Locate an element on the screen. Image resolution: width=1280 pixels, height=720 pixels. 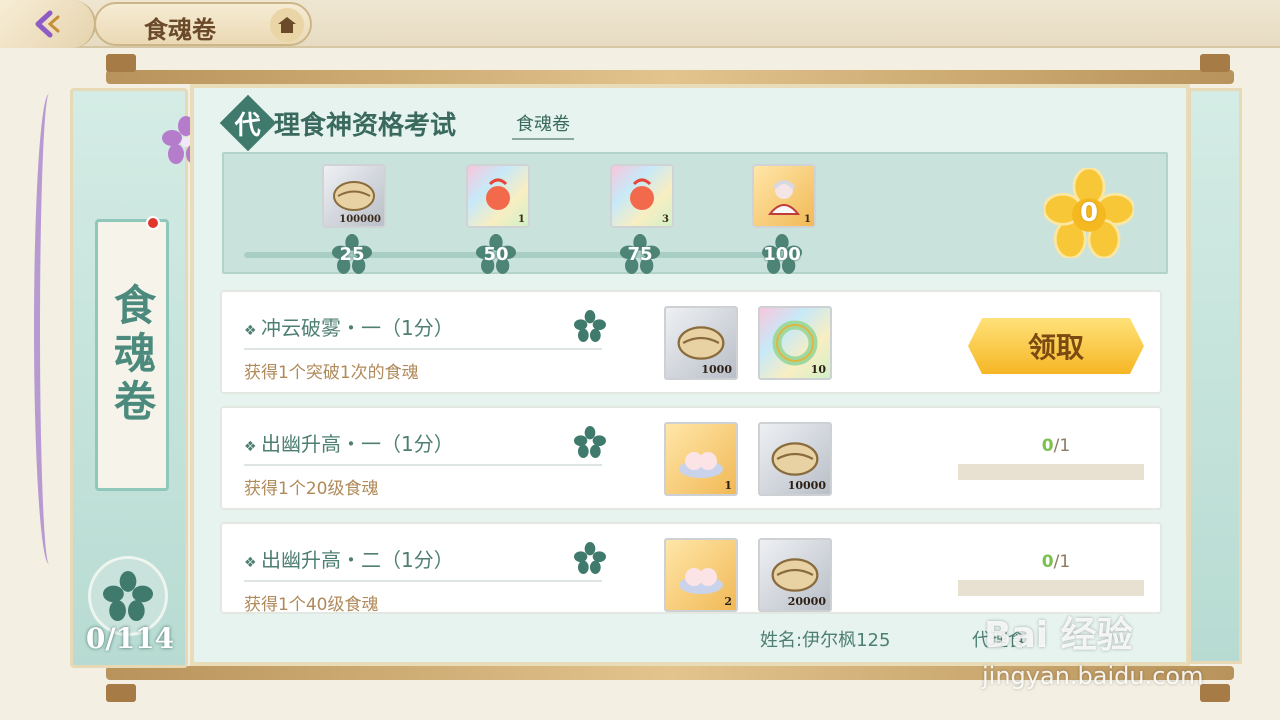
task-row: 出幽升高・二（1分） 获得1个40级食魂 2 20000 0/1 is located at coordinates (691, 568).